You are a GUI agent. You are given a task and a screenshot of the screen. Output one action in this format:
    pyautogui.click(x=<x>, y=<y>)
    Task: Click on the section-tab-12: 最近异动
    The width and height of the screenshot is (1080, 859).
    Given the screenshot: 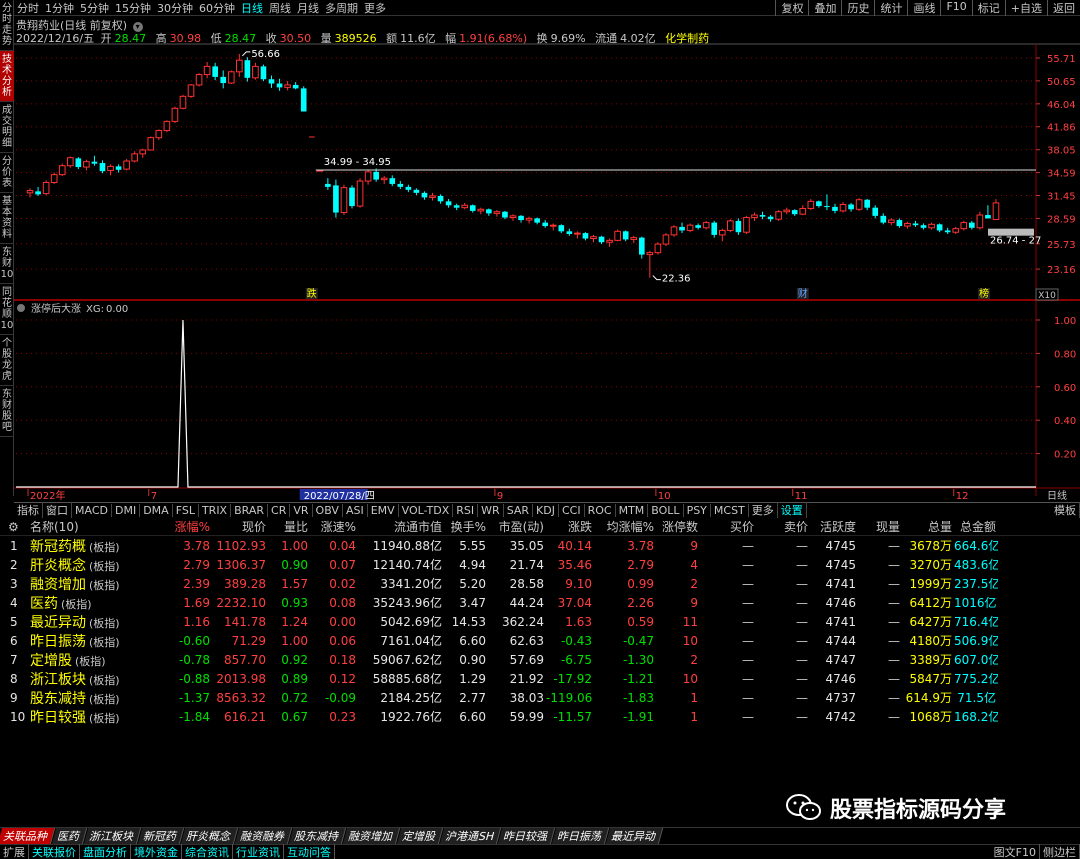 What is the action you would take?
    pyautogui.click(x=635, y=835)
    